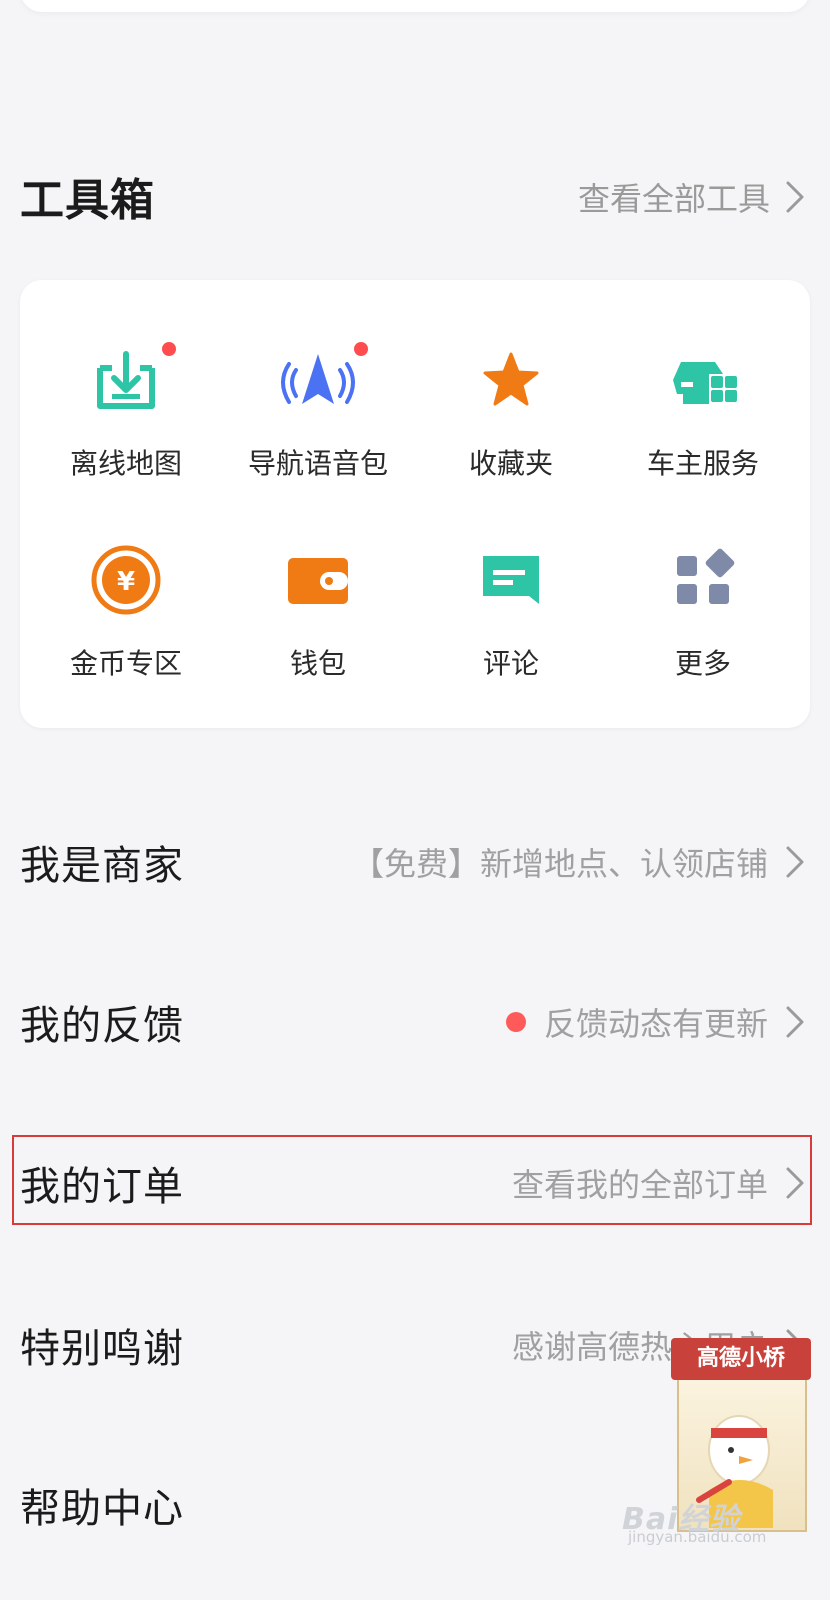 Image resolution: width=830 pixels, height=1600 pixels. What do you see at coordinates (673, 199) in the screenshot?
I see `view-all-tools-label: 查看全部工具` at bounding box center [673, 199].